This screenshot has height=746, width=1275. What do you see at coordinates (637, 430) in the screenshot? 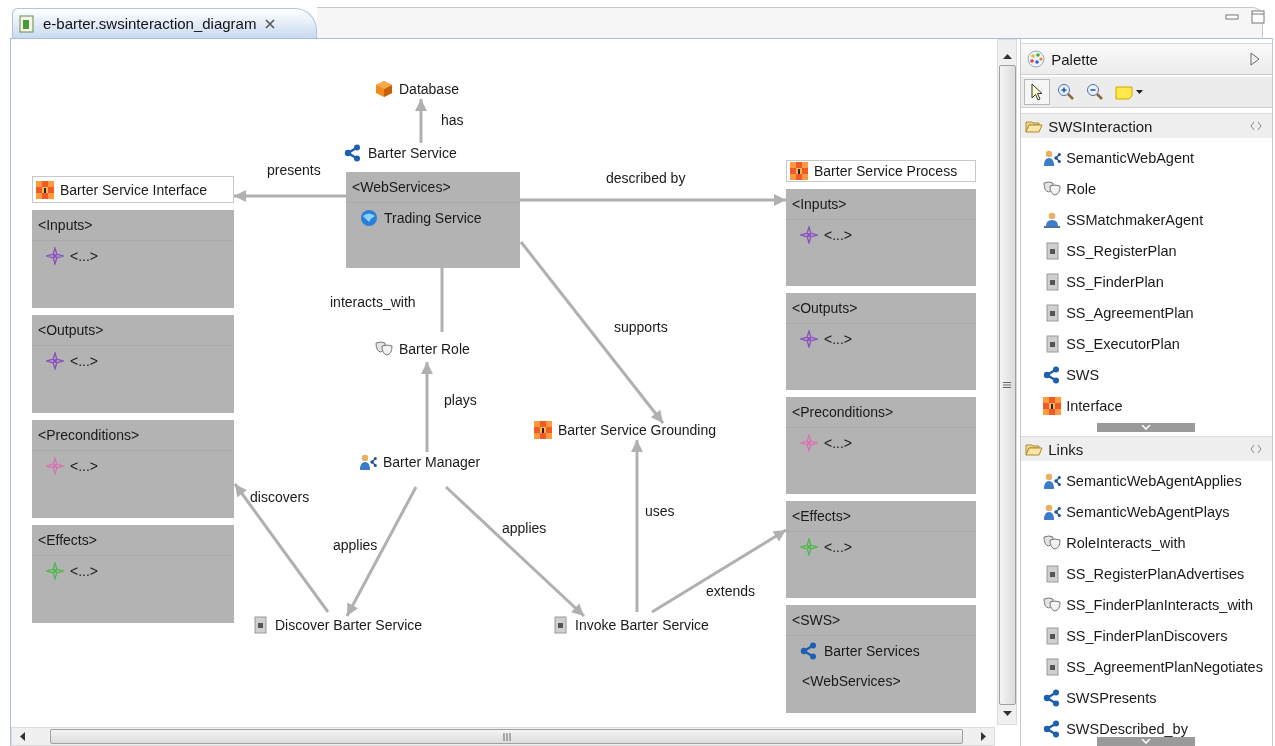
I see `node-label: Barter Service Grounding` at bounding box center [637, 430].